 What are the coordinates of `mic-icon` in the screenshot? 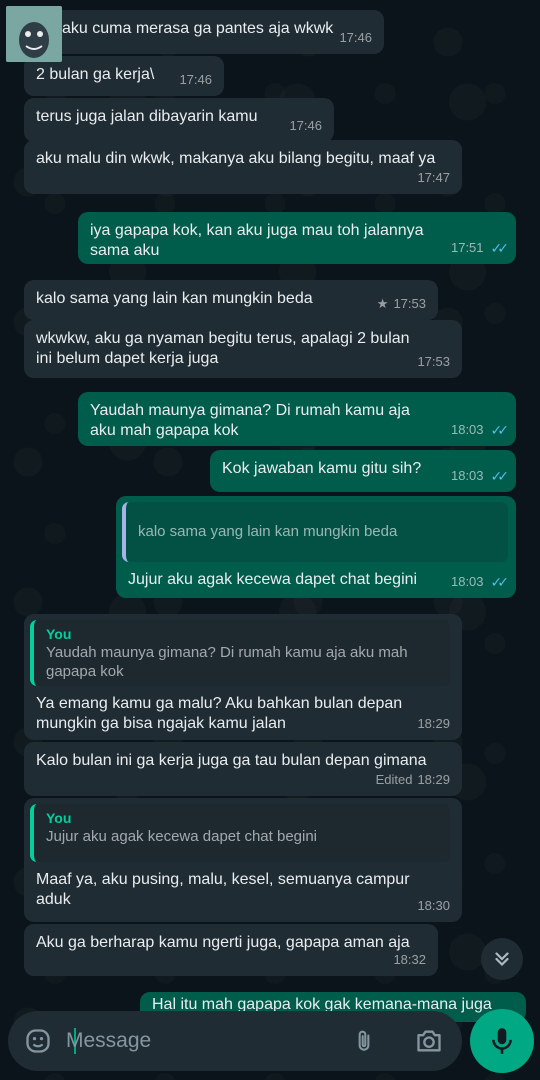 It's located at (502, 1041).